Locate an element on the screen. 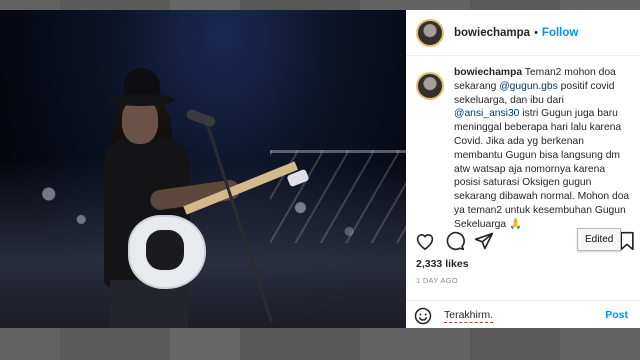 The height and width of the screenshot is (360, 640). performer-hat is located at coordinates (141, 90).